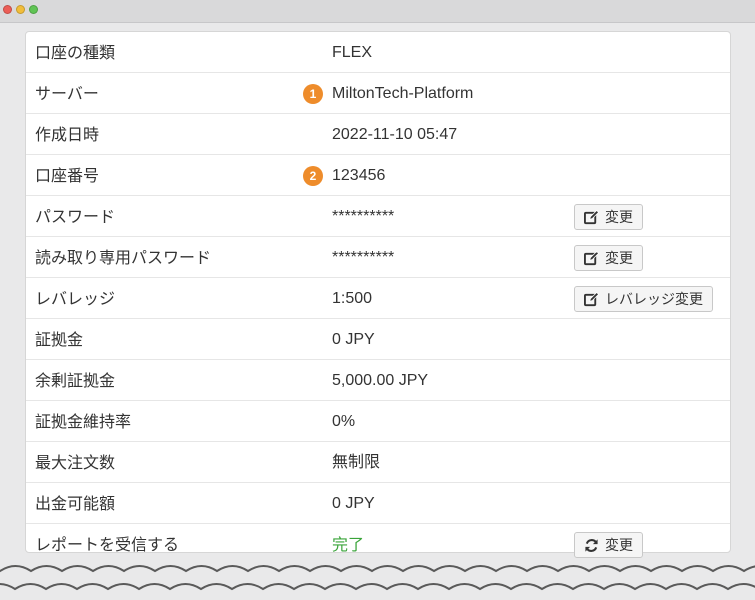 The height and width of the screenshot is (600, 755). I want to click on row-value: MiltonTech-Platform, so click(403, 93).